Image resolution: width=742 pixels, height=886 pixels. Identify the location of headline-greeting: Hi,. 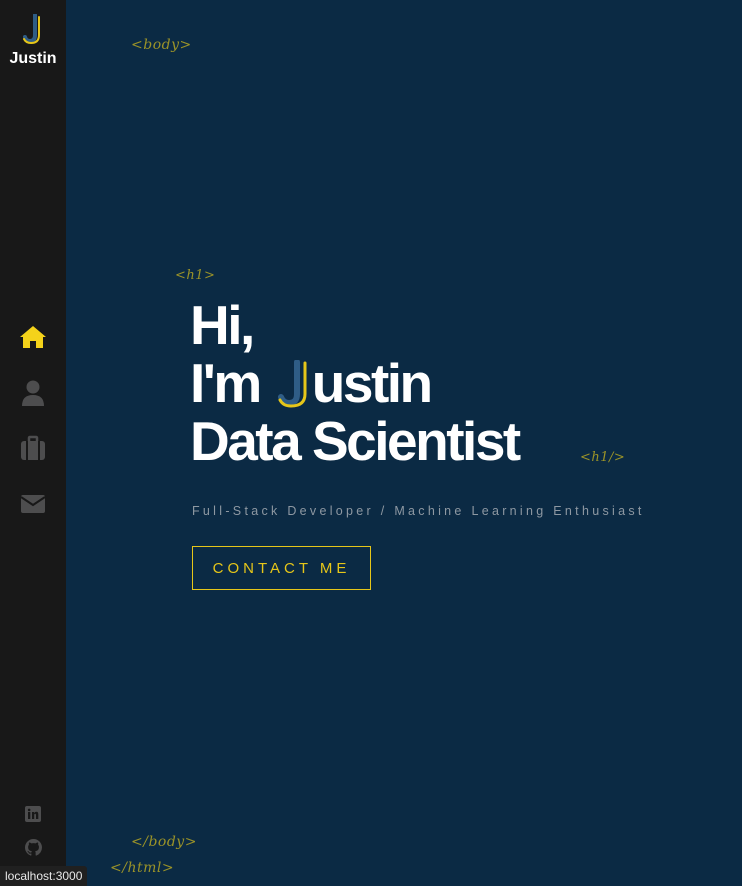
(222, 325).